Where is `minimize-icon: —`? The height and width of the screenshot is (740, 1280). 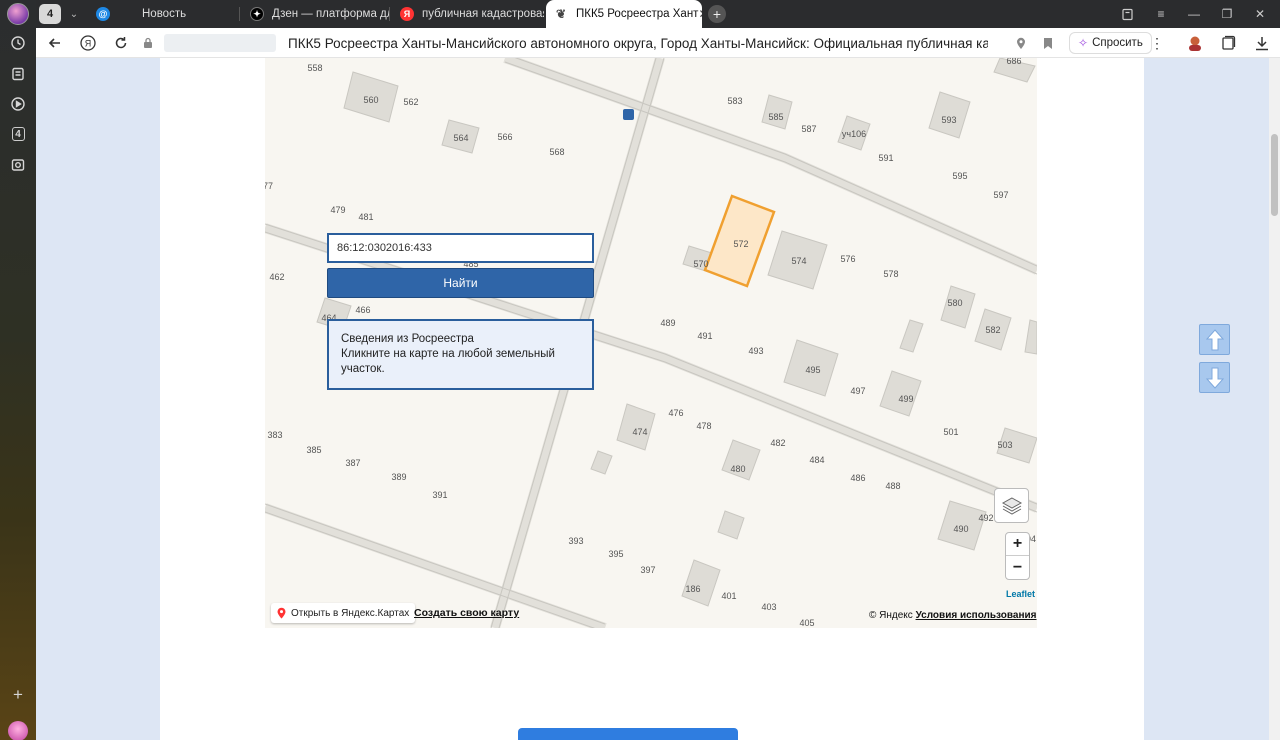 minimize-icon: — is located at coordinates (1194, 14).